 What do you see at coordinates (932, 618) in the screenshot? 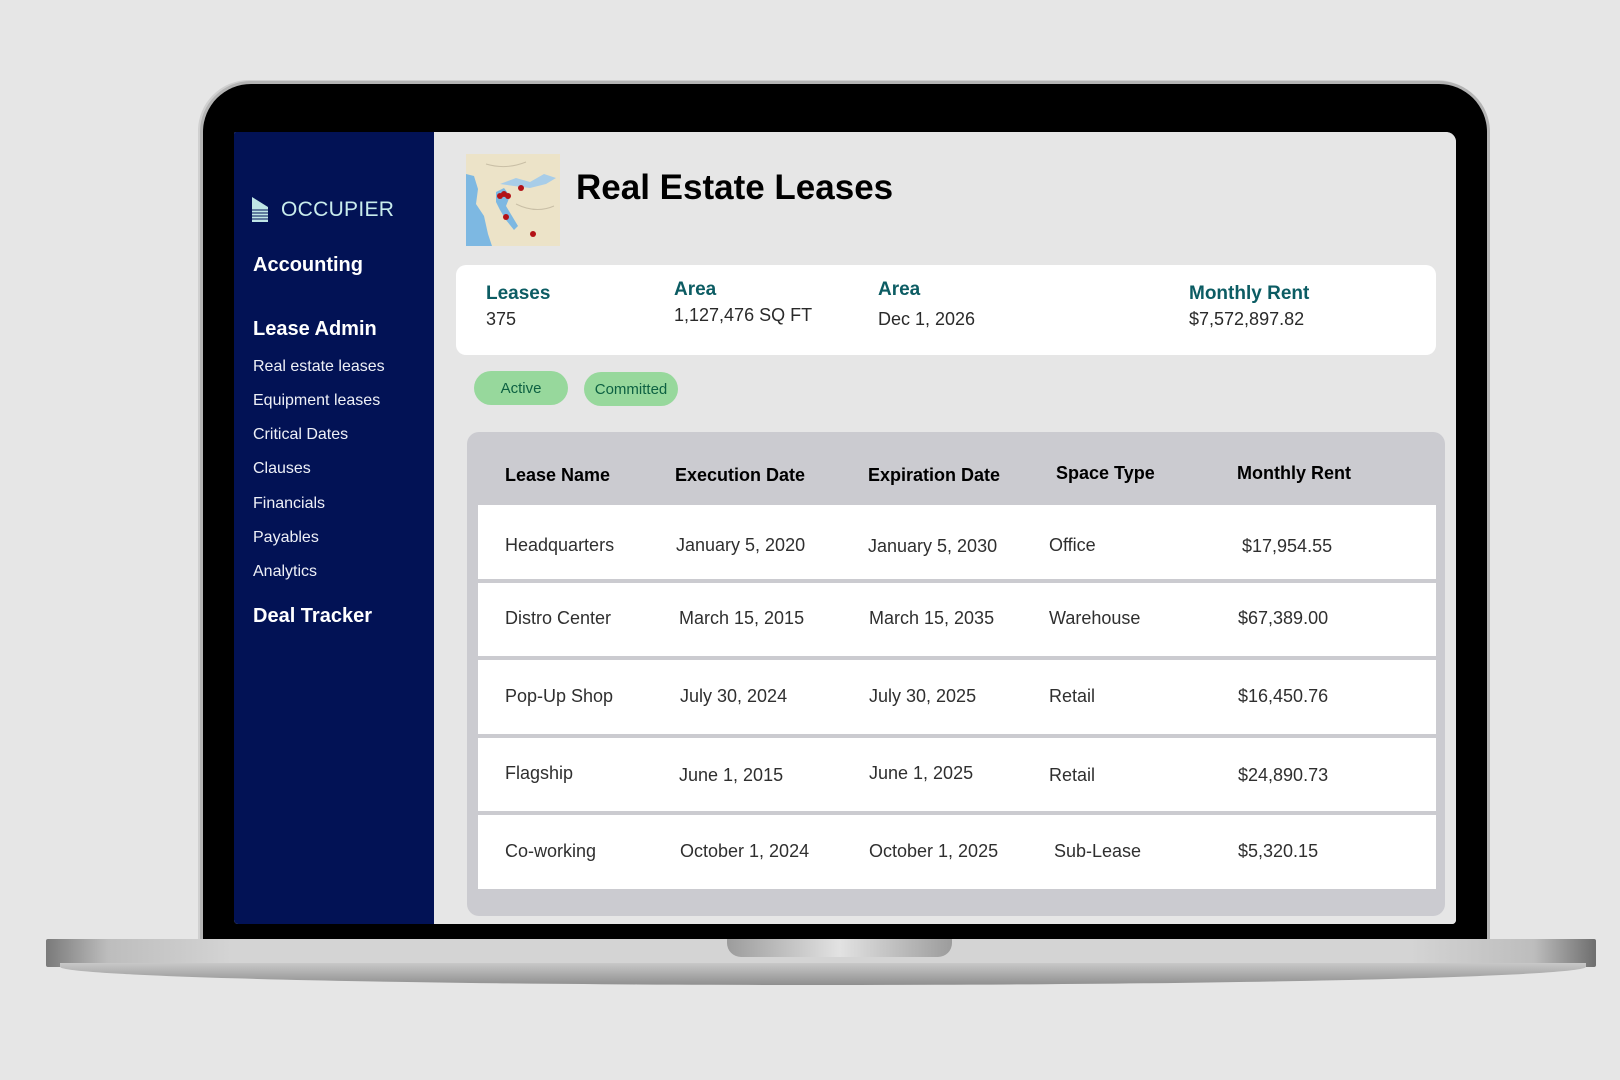
I see `cell-expiration-date: March 15, 2035` at bounding box center [932, 618].